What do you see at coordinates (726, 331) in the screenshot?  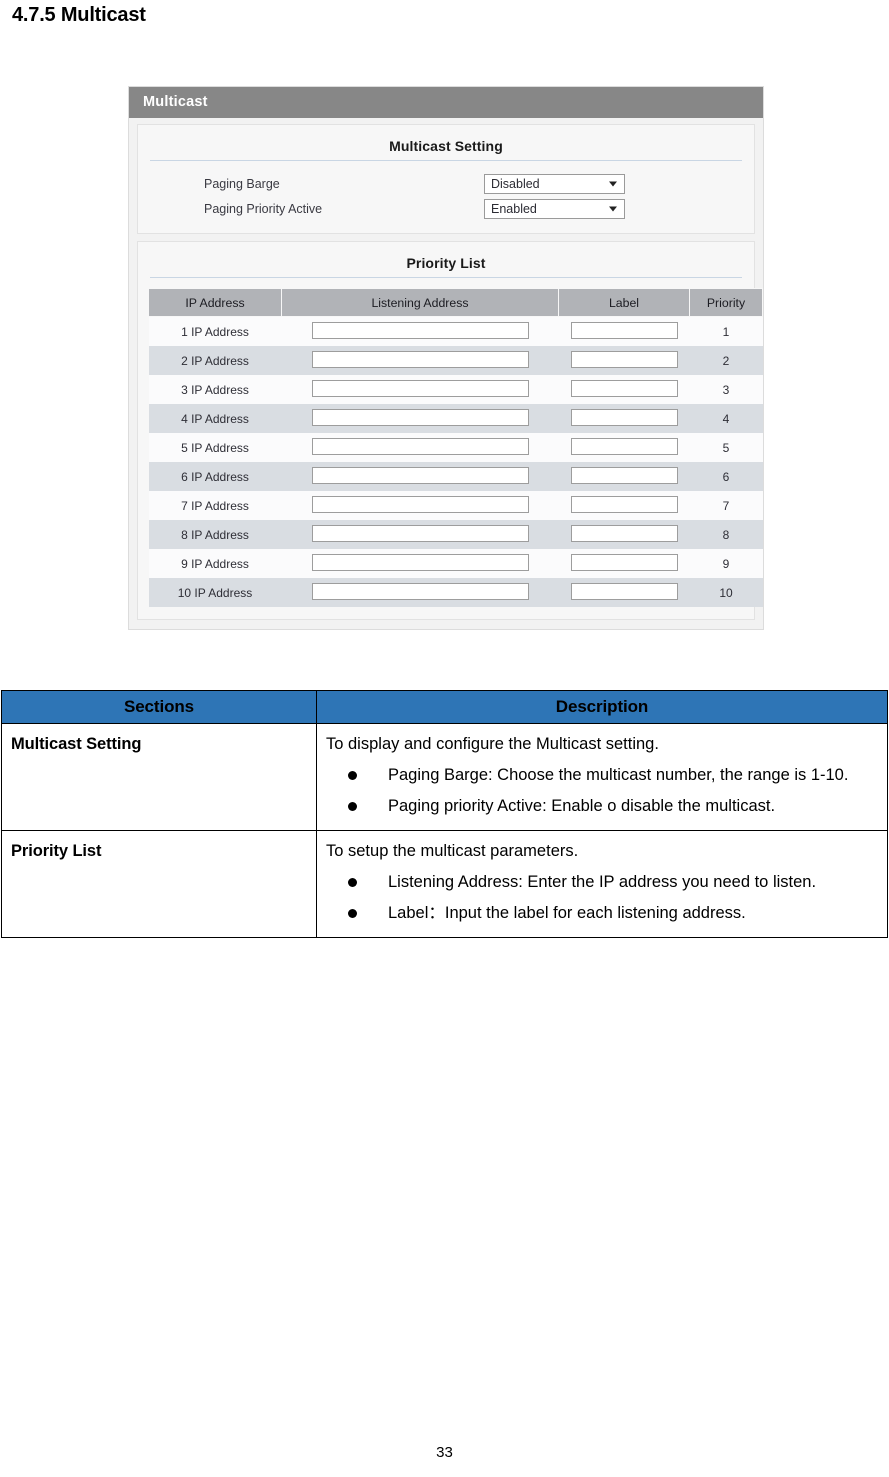 I see `cell-priority: 1` at bounding box center [726, 331].